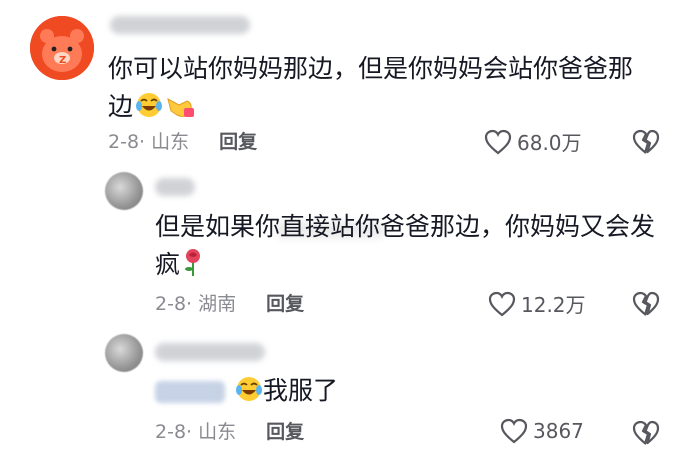 The image size is (690, 458). What do you see at coordinates (193, 267) in the screenshot?
I see `rose-icon` at bounding box center [193, 267].